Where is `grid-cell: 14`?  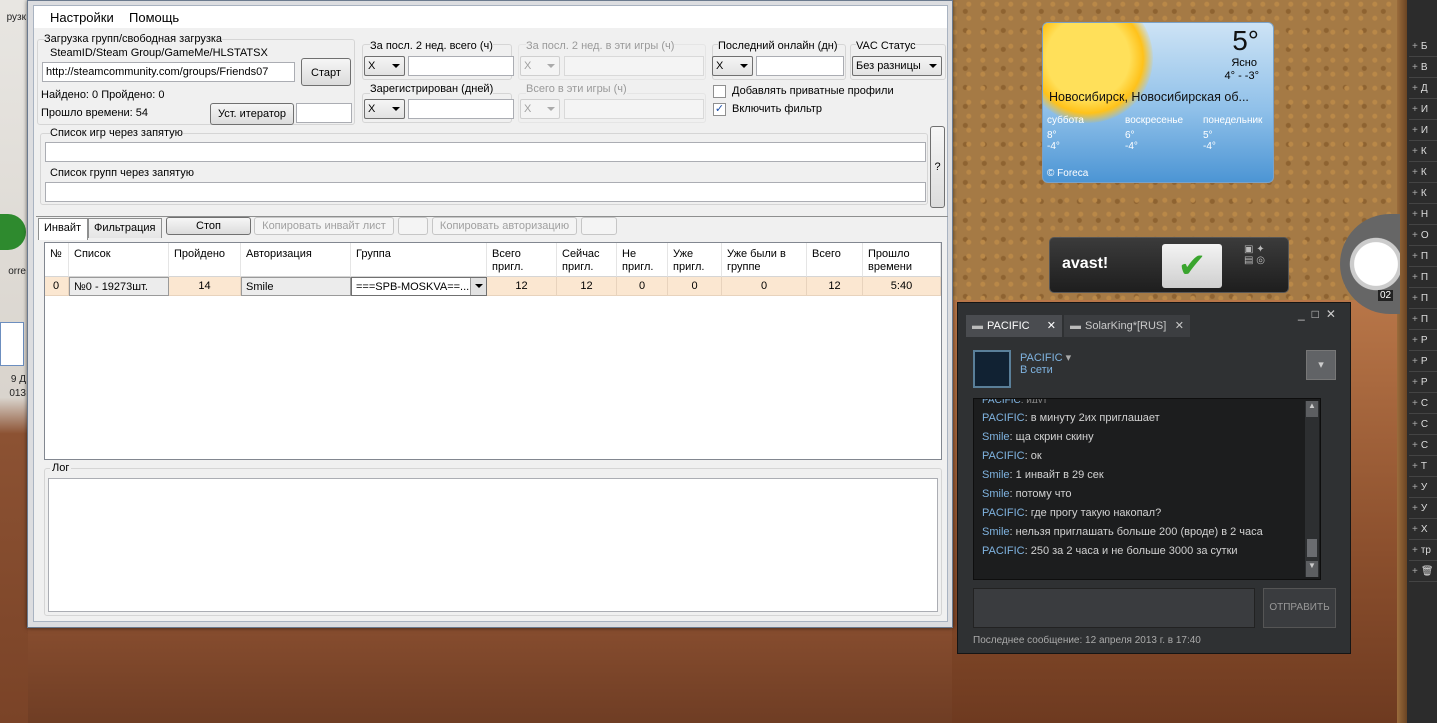 grid-cell: 14 is located at coordinates (205, 286).